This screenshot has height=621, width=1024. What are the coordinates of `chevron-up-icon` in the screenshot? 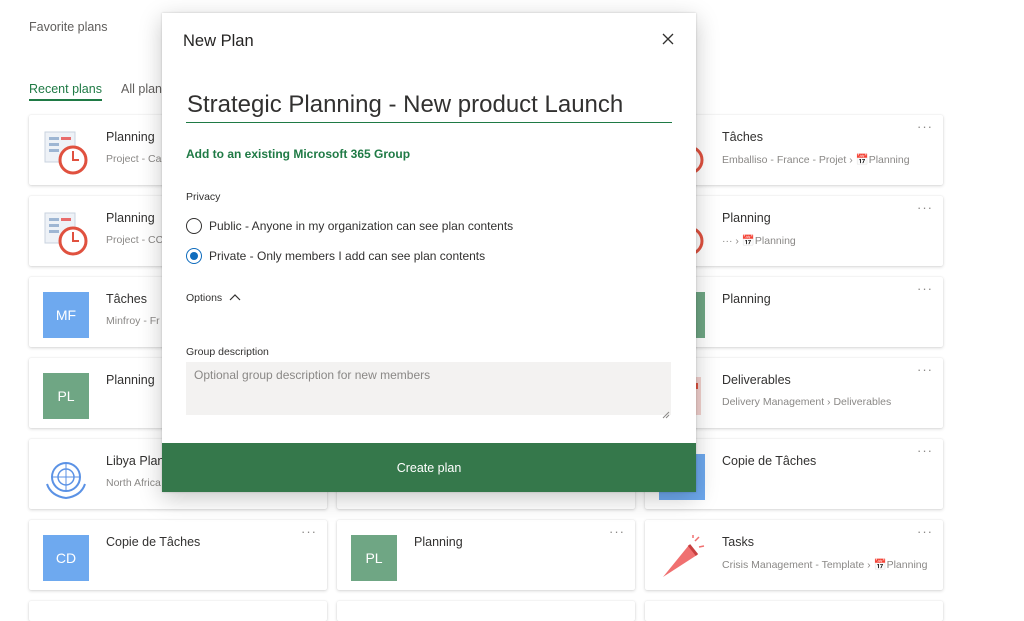 It's located at (235, 298).